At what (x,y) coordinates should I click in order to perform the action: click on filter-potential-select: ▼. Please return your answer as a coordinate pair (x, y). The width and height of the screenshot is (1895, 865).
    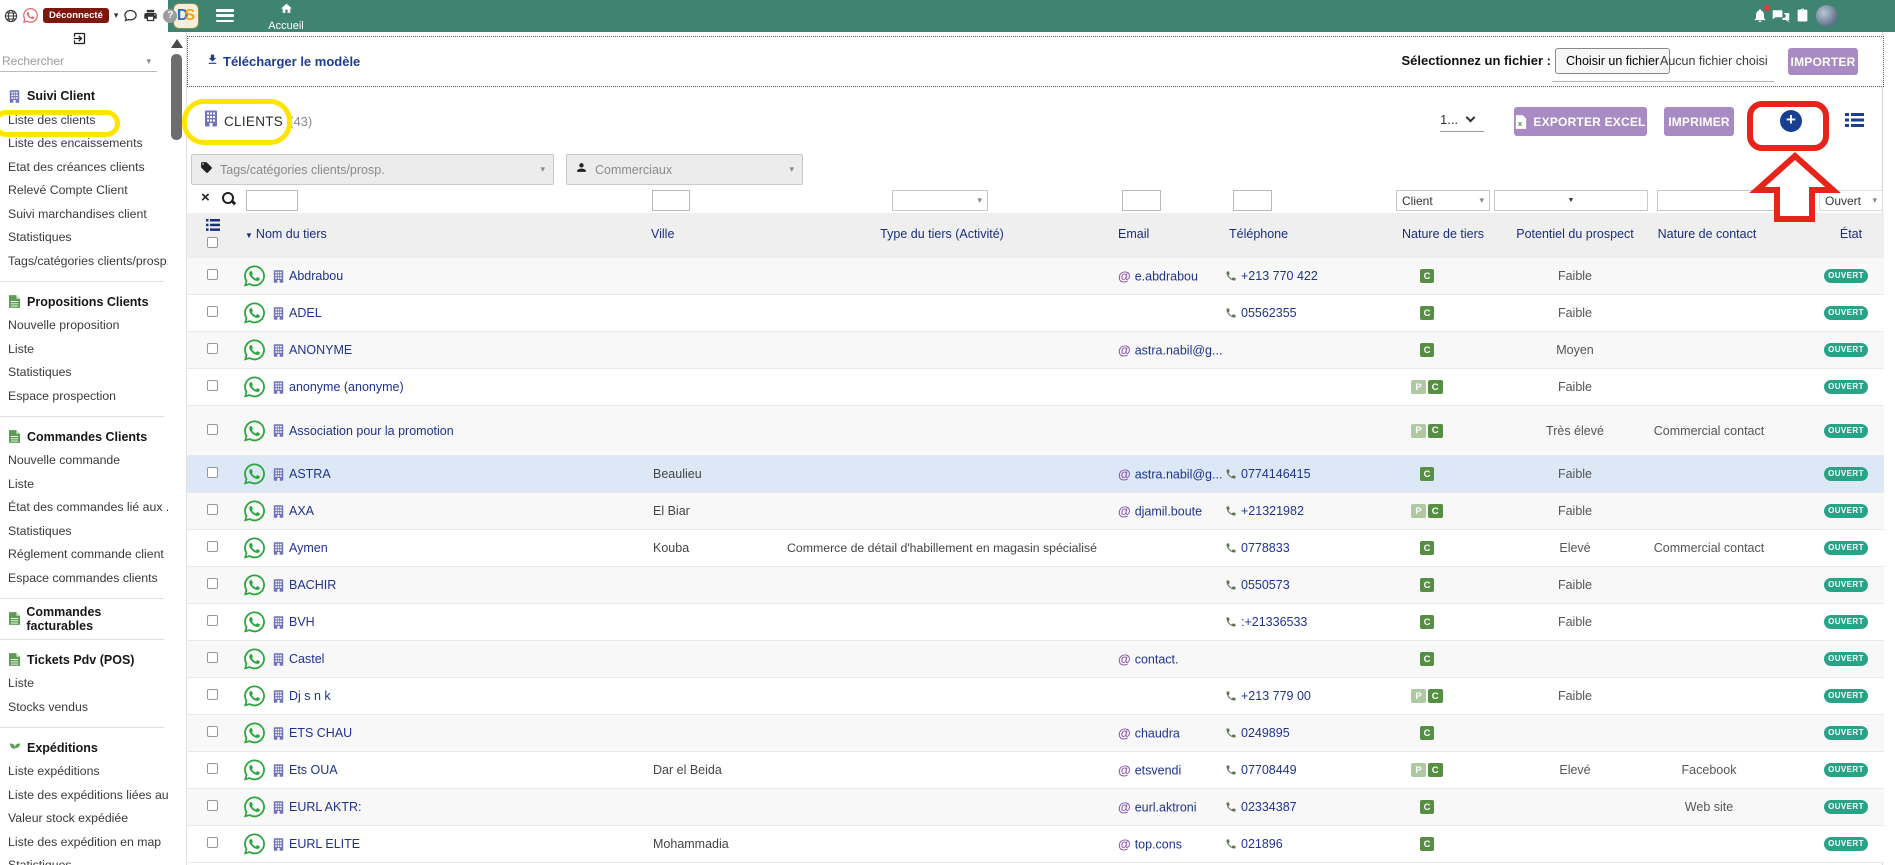
    Looking at the image, I should click on (1571, 200).